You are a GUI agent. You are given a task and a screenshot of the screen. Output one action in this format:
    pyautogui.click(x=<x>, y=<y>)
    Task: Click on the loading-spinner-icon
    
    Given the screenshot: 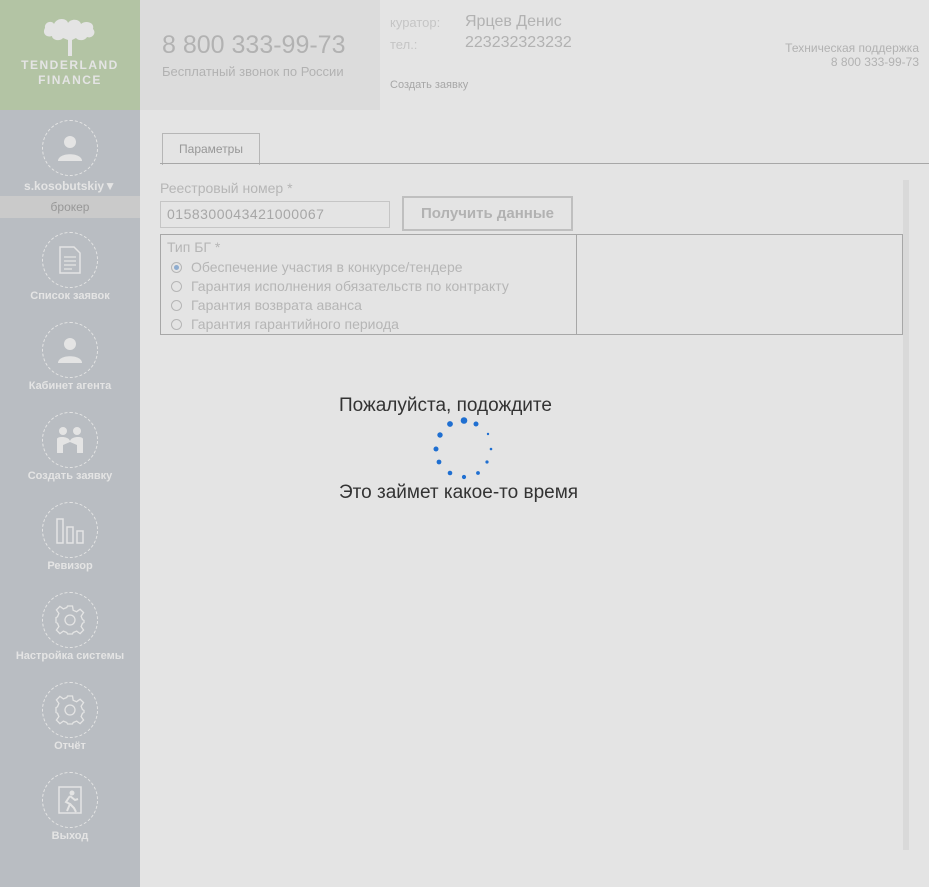 What is the action you would take?
    pyautogui.click(x=463, y=448)
    